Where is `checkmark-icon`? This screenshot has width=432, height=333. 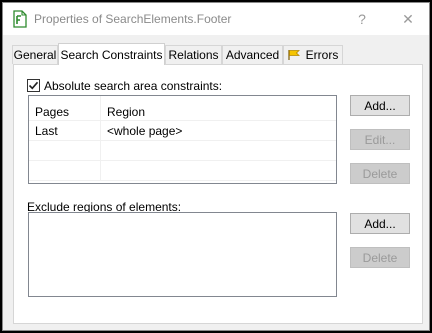 checkmark-icon is located at coordinates (33, 85).